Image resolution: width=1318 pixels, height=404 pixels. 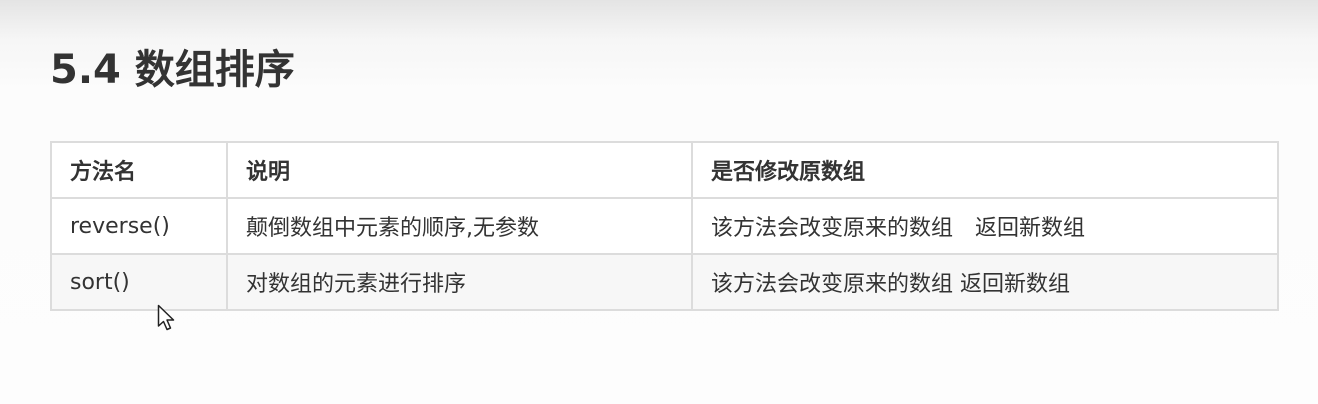 What do you see at coordinates (172, 70) in the screenshot?
I see `page-title: 5.4 数组排序` at bounding box center [172, 70].